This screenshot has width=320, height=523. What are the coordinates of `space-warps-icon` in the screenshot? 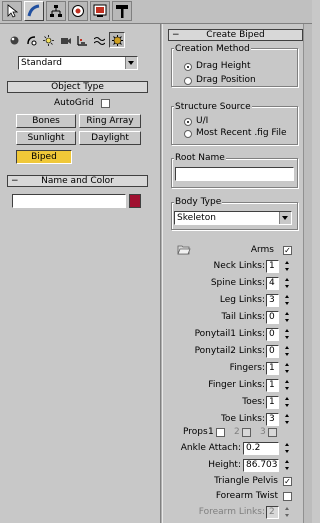 It's located at (99, 40).